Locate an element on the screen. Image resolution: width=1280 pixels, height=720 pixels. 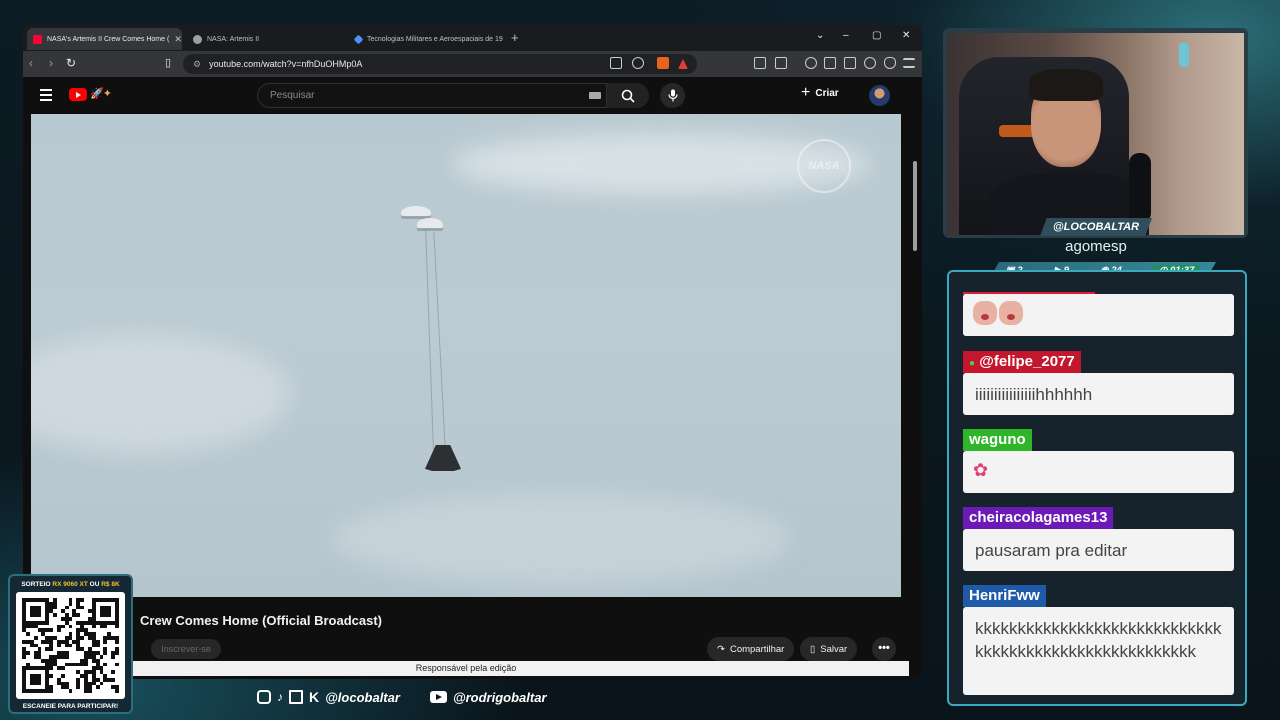
qr-pattern is located at coordinates (70, 645).